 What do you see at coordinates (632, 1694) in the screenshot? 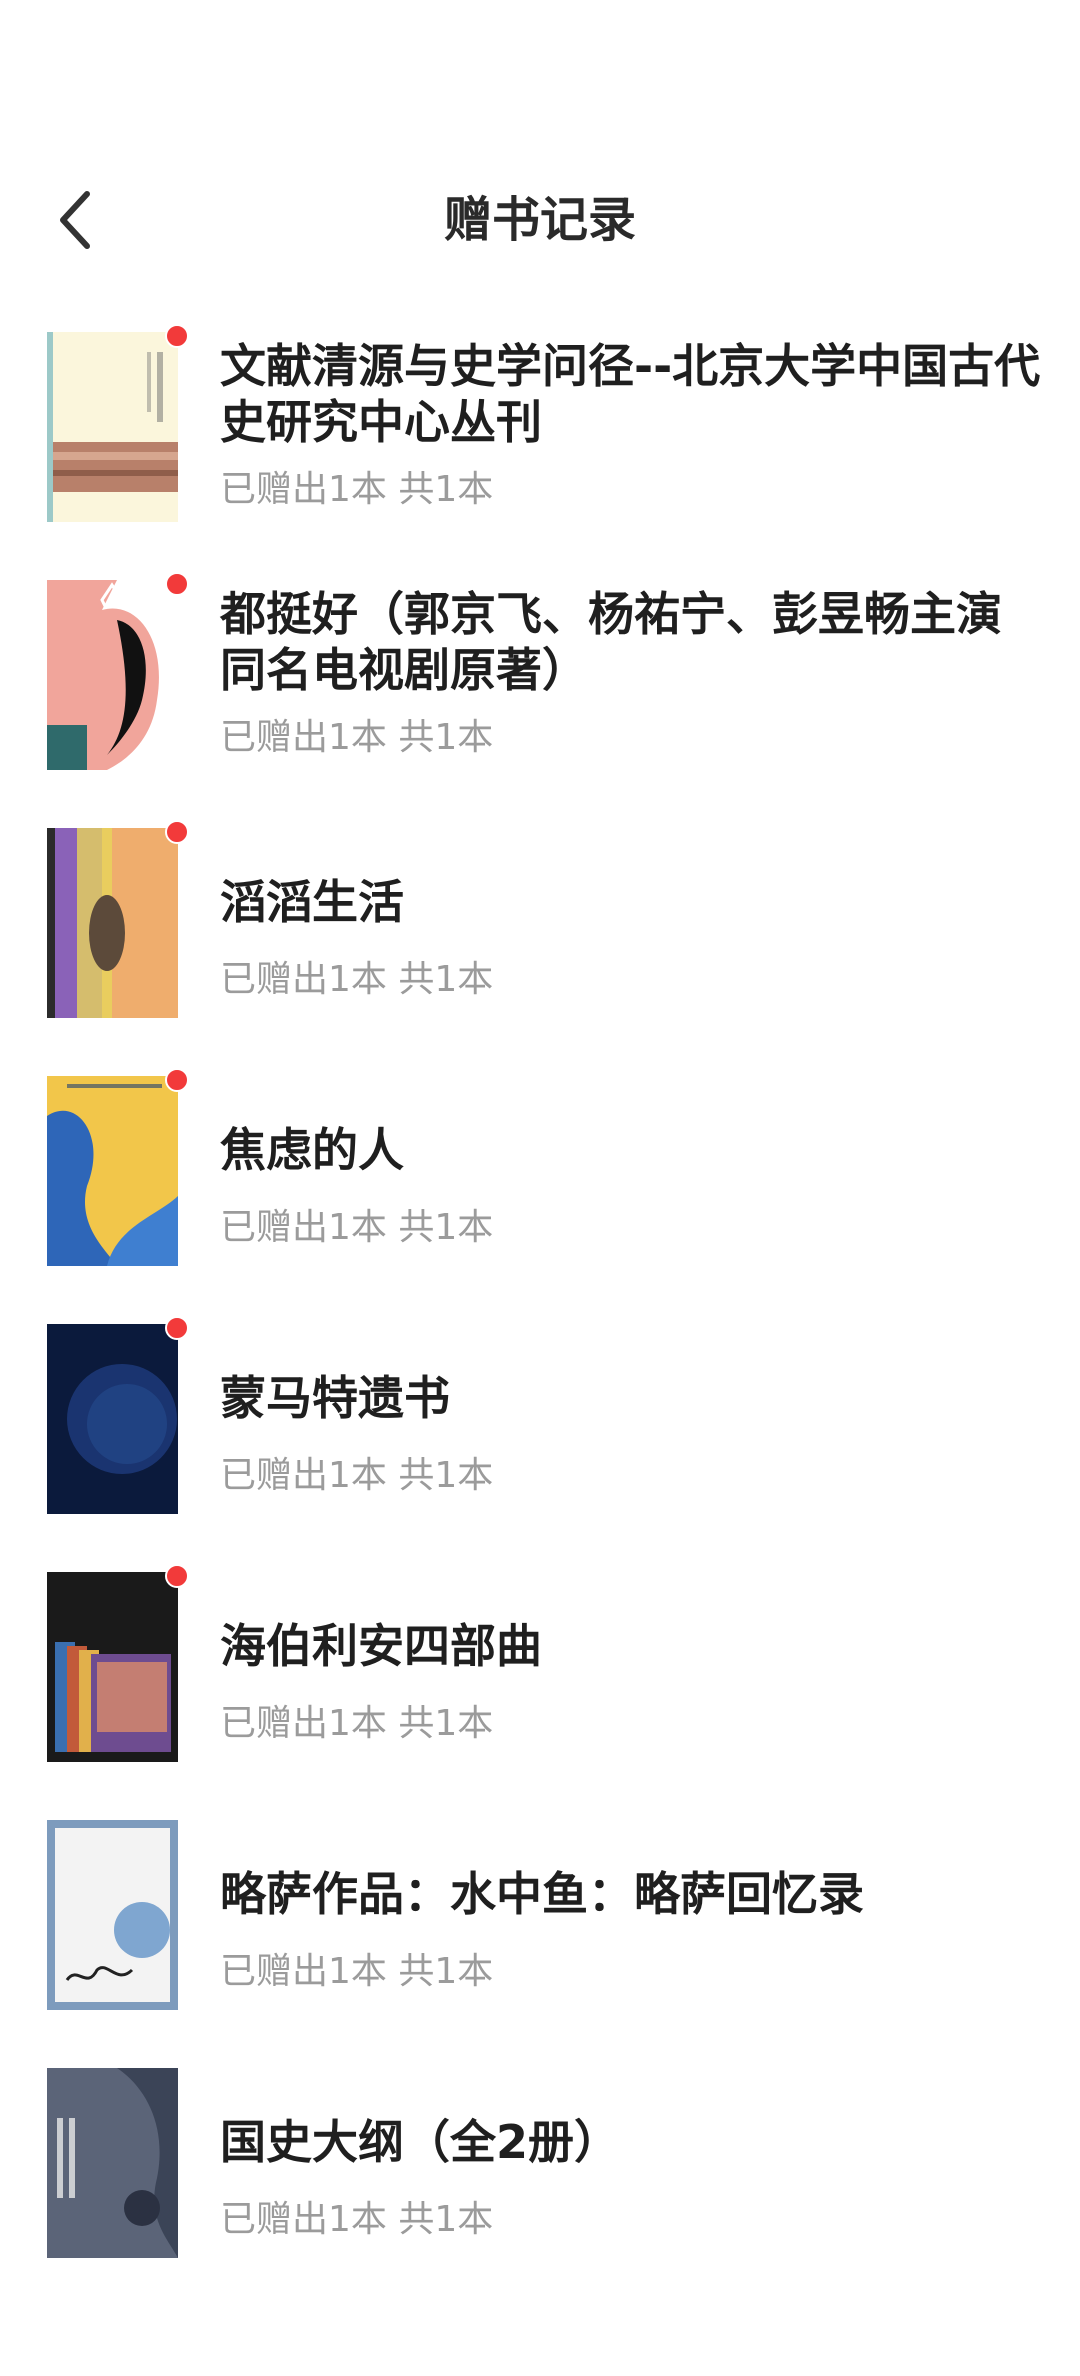
I see `book-info: 海伯利安四部曲 已赠出1本 共1本` at bounding box center [632, 1694].